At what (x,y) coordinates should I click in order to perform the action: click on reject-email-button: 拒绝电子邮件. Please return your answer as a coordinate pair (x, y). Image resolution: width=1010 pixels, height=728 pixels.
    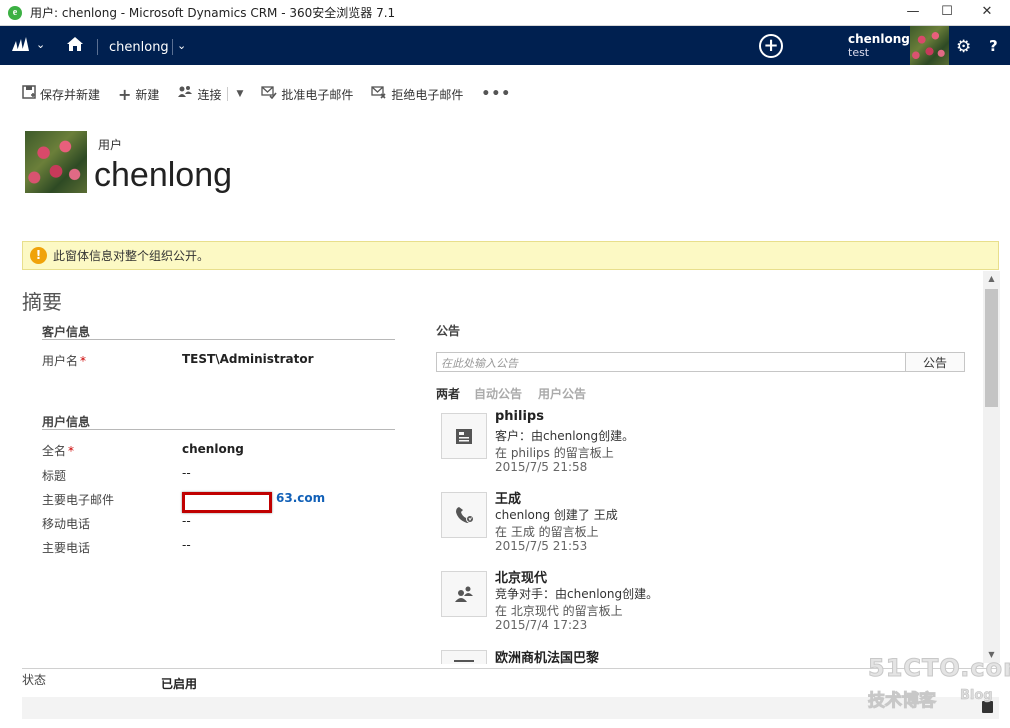
    Looking at the image, I should click on (417, 94).